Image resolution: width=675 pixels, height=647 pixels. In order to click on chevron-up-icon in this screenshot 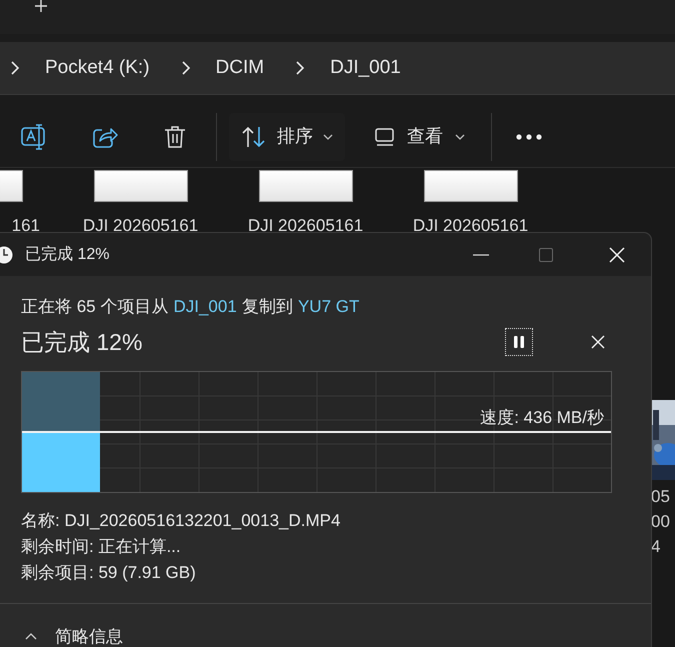, I will do `click(31, 636)`.